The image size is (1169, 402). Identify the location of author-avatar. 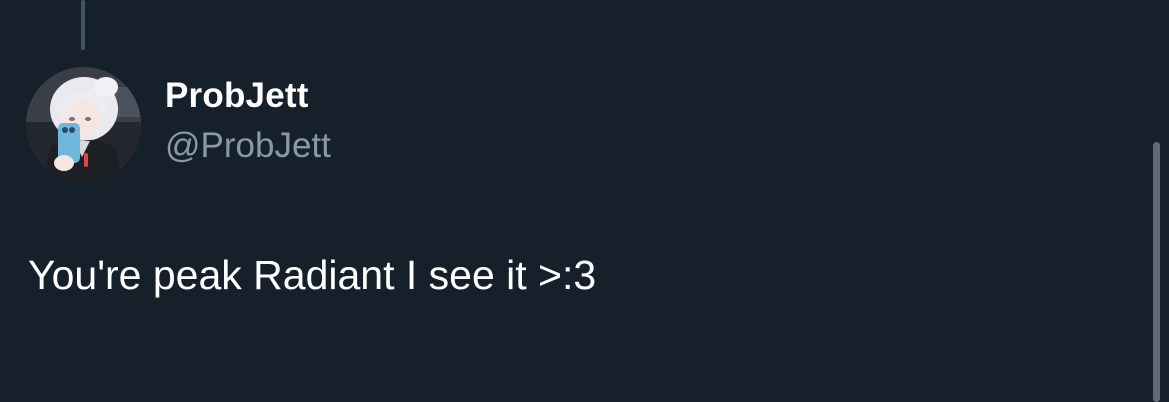
(83, 124).